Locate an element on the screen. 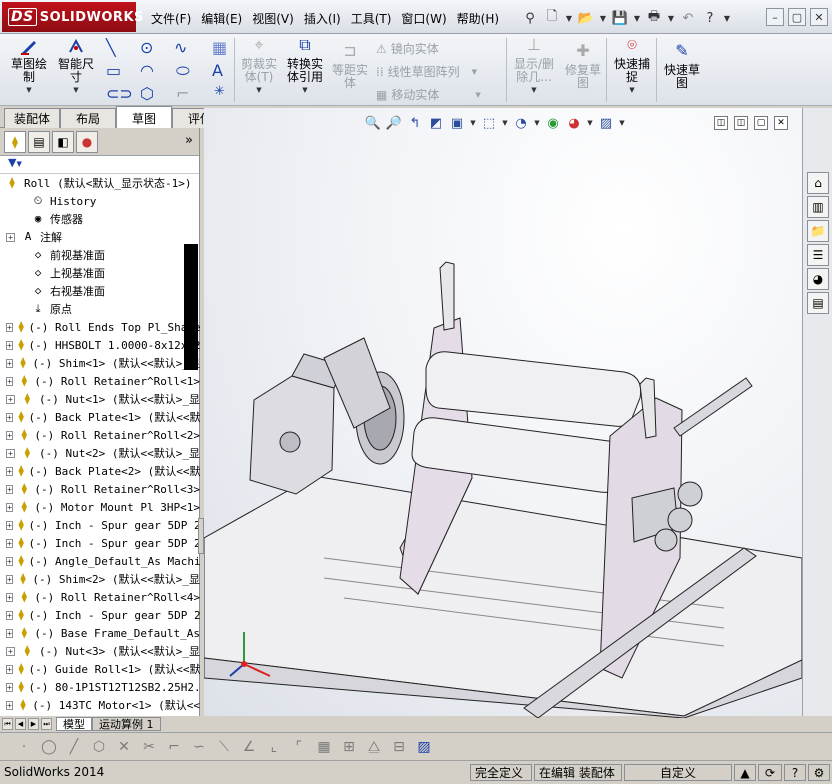 The height and width of the screenshot is (784, 832). viewport-minimize-icon: ◫ is located at coordinates (721, 123).